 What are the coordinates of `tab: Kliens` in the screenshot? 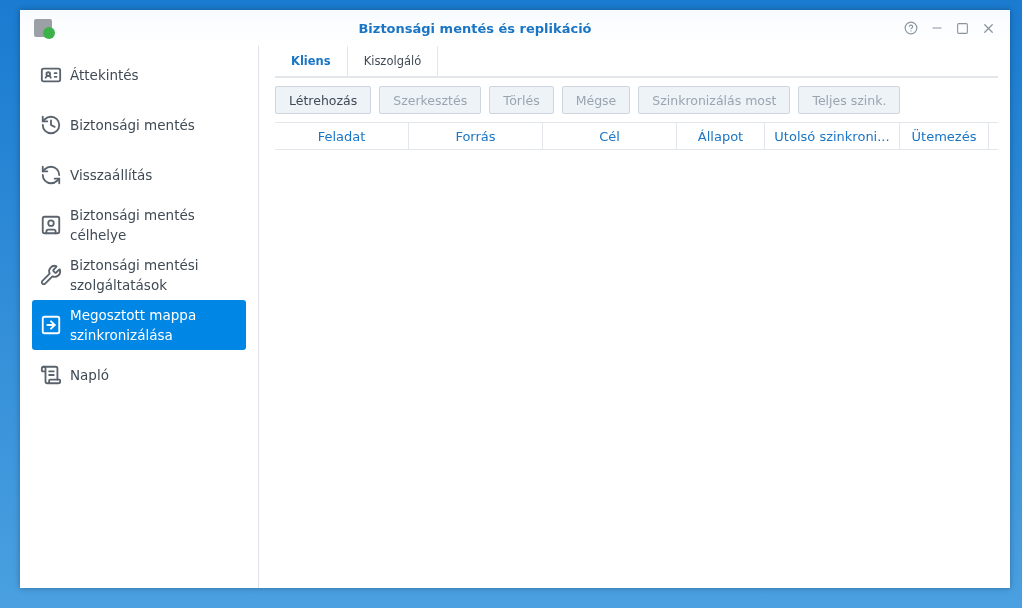 It's located at (311, 61).